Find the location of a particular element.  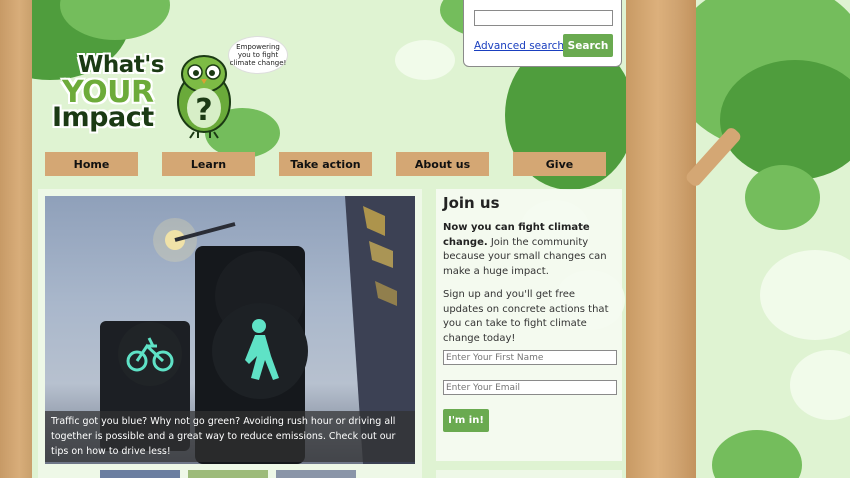

logo-text-whats: What's is located at coordinates (121, 65).